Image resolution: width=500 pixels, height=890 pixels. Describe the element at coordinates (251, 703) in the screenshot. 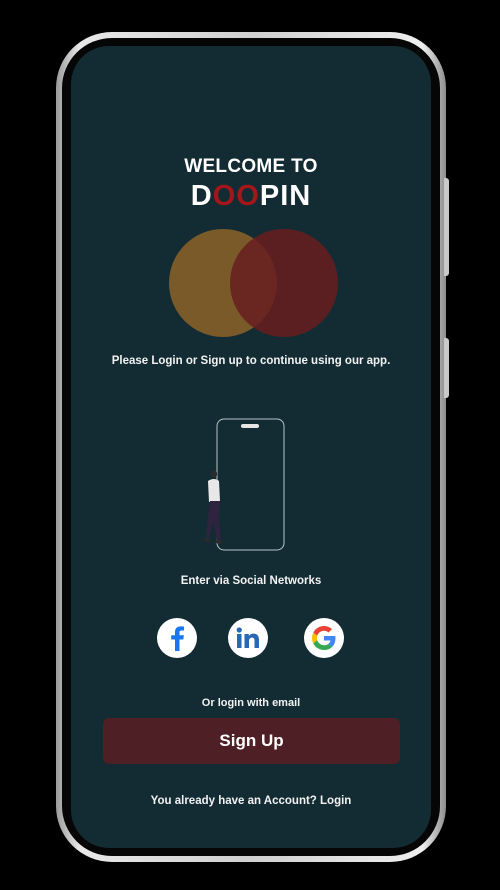

I see `email-login-label: Or login with email` at that location.